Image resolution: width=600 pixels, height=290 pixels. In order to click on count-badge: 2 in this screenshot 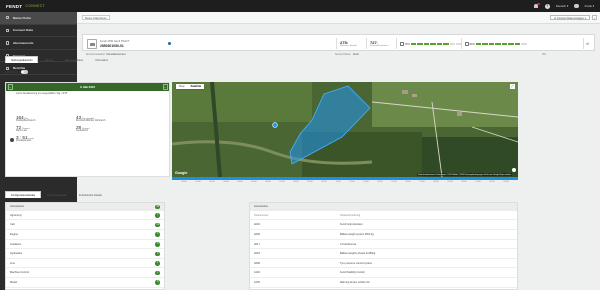, I will do `click(157, 234)`.